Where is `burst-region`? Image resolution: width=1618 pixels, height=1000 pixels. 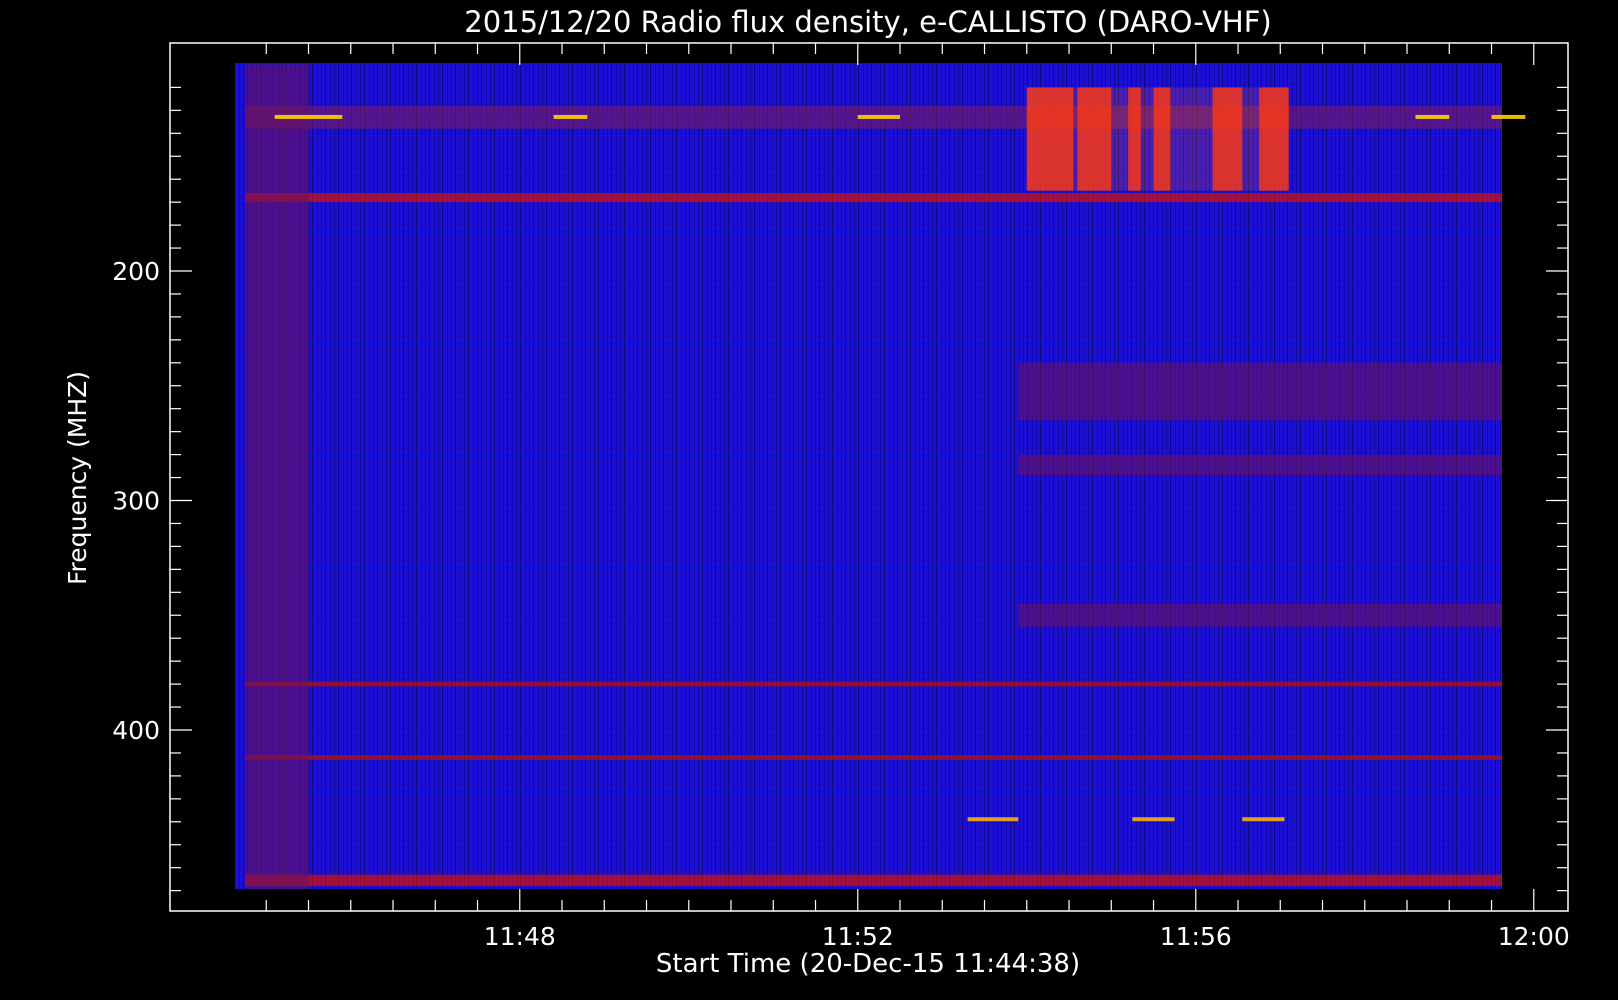 burst-region is located at coordinates (1157, 139).